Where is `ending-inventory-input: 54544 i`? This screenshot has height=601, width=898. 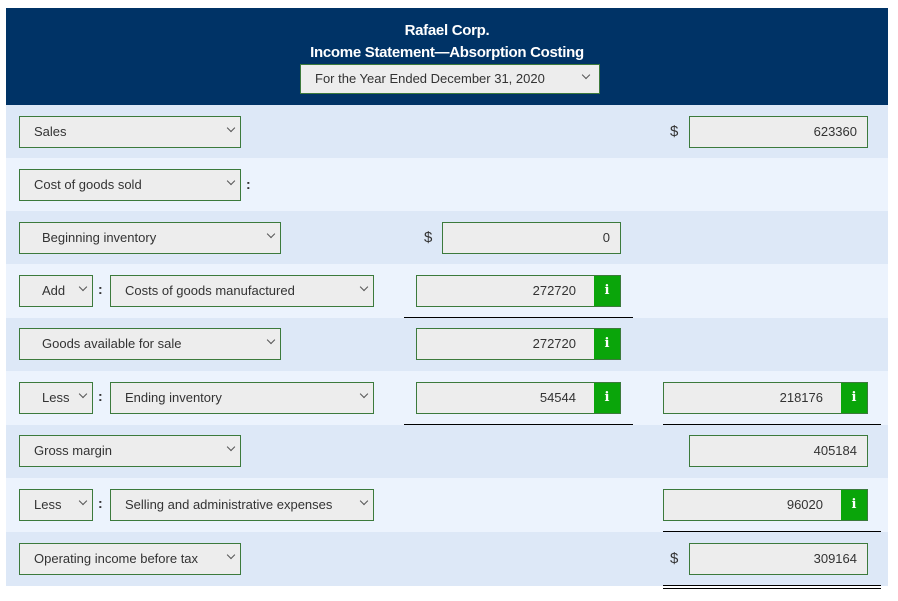 ending-inventory-input: 54544 i is located at coordinates (518, 398).